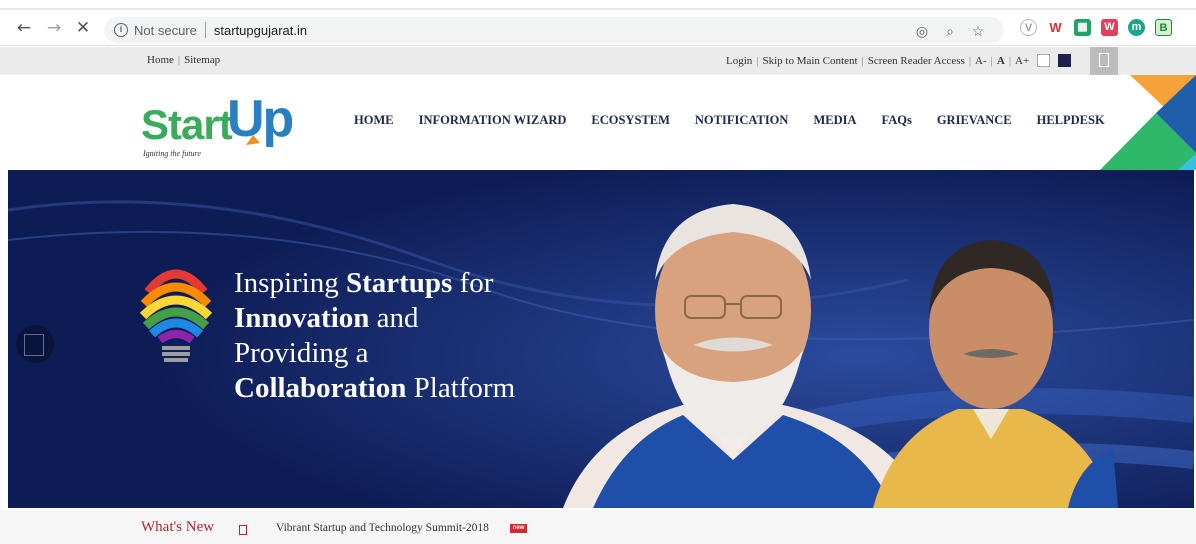  Describe the element at coordinates (473, 283) in the screenshot. I see `hero-text-segment: for` at that location.